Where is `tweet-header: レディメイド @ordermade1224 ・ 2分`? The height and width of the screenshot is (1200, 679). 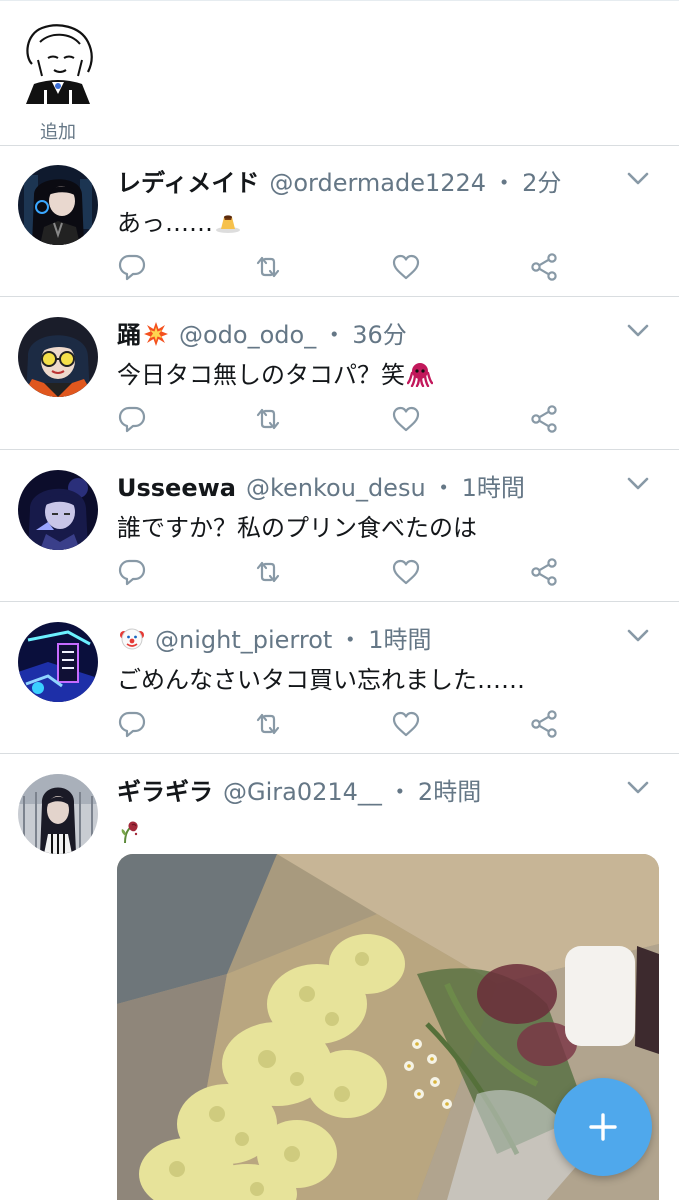
tweet-header: レディメイド @ordermade1224 ・ 2分 is located at coordinates (339, 183).